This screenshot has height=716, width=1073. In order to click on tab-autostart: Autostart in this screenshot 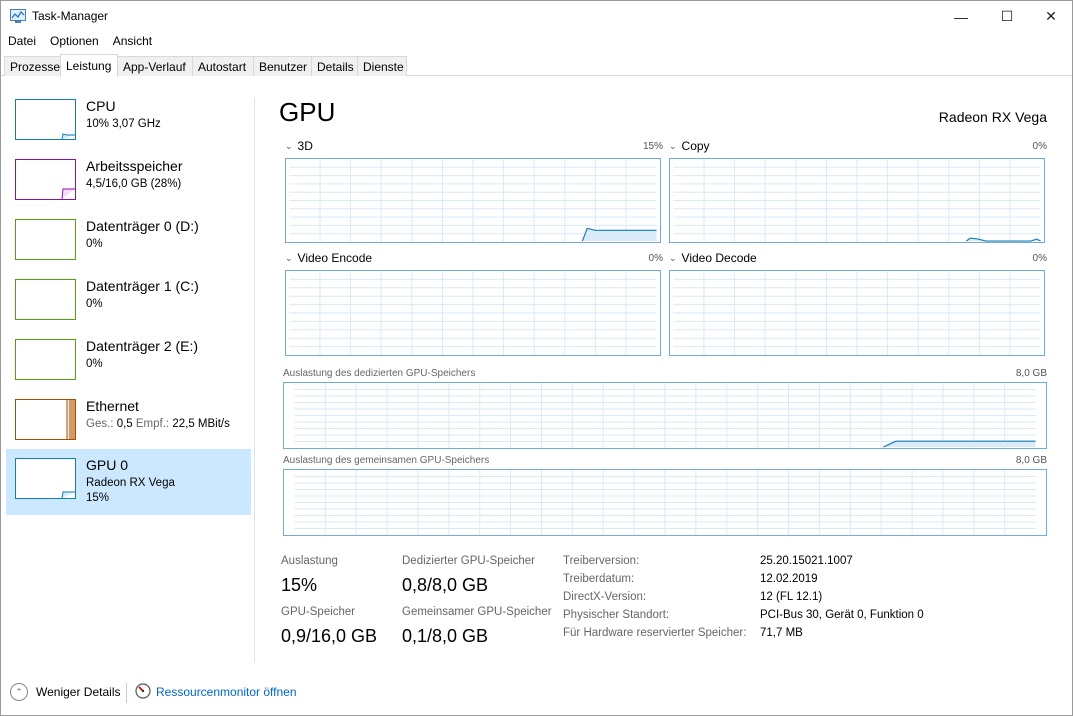, I will do `click(223, 66)`.